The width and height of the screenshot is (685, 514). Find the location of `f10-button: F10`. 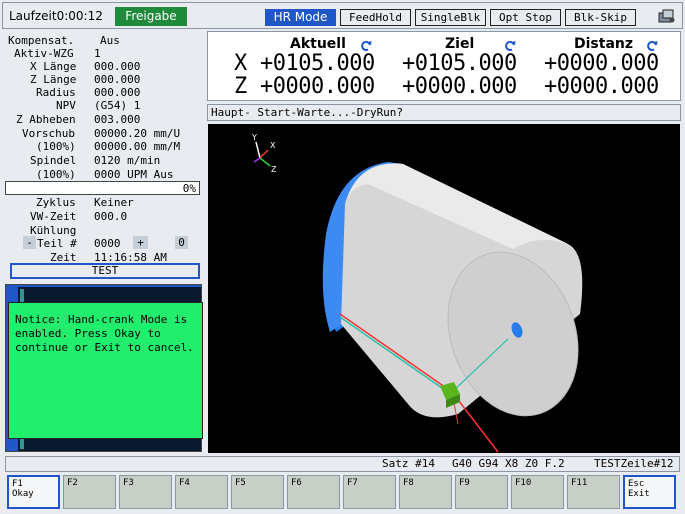

f10-button: F10 is located at coordinates (537, 492).